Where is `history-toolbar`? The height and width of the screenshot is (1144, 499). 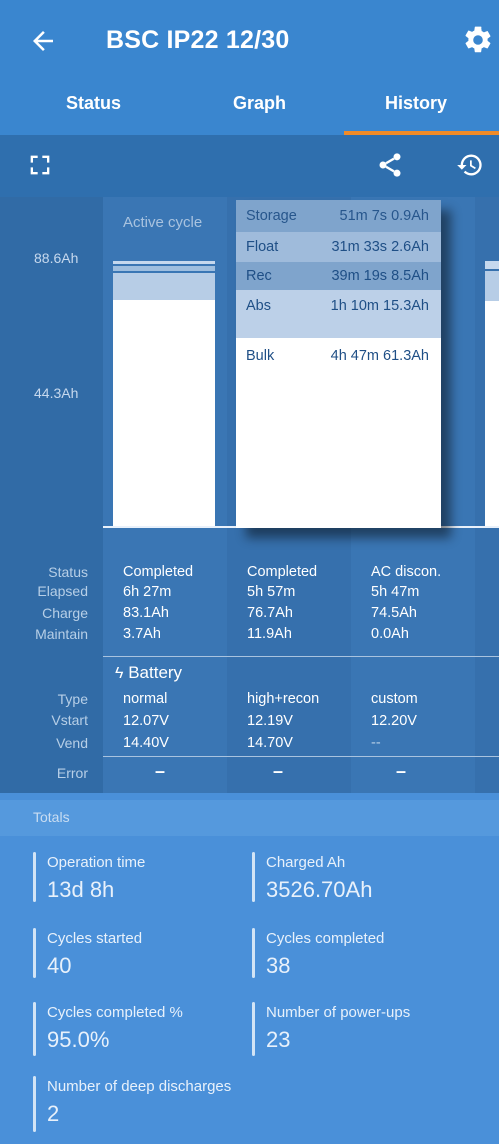 history-toolbar is located at coordinates (249, 166).